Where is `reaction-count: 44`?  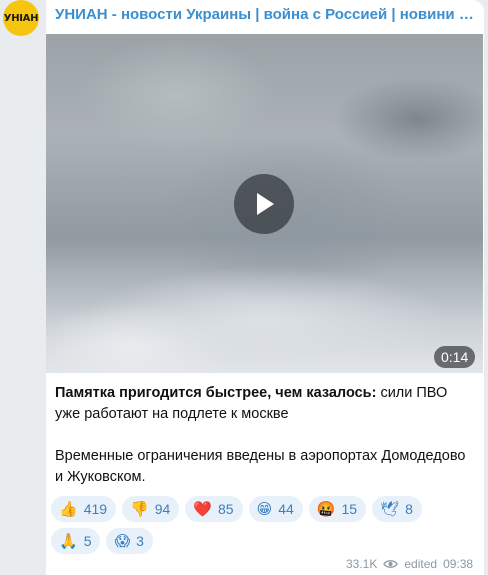
reaction-count: 44 is located at coordinates (286, 509).